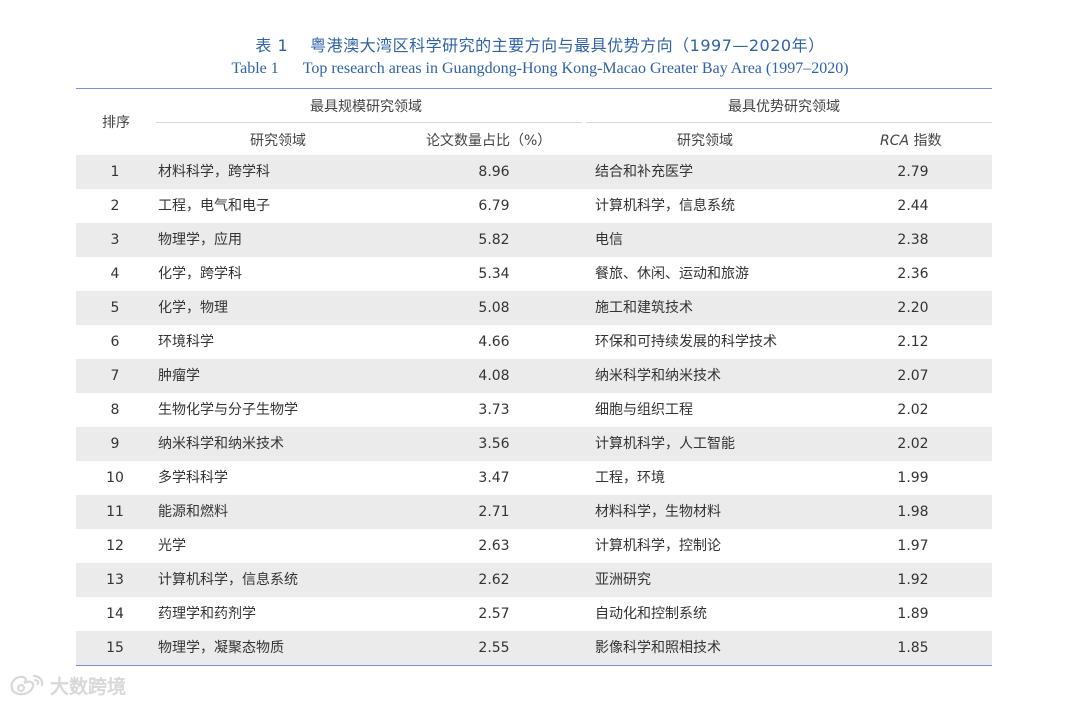 The image size is (1080, 704). Describe the element at coordinates (221, 444) in the screenshot. I see `research-area-scale-cell: 纳米科学和纳米技术` at that location.